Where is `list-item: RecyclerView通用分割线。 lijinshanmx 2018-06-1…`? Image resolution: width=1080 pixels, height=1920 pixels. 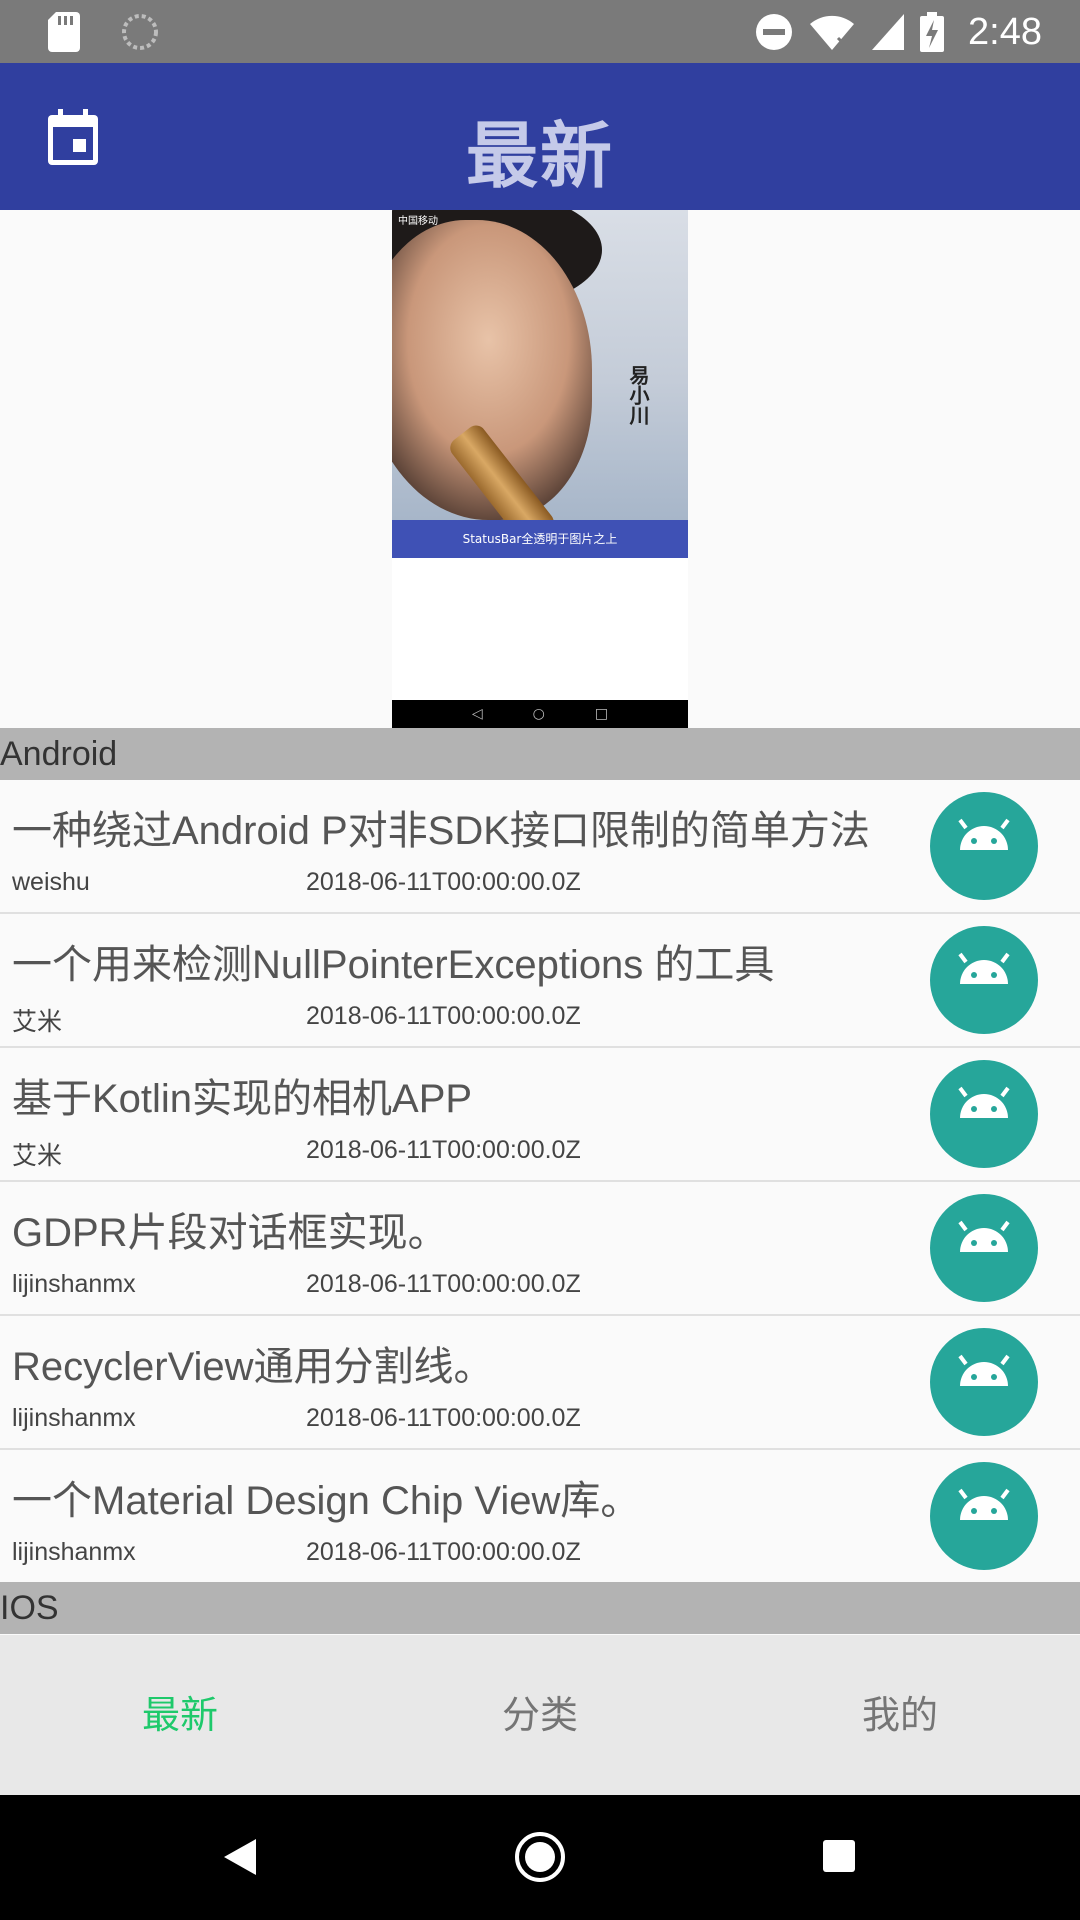
list-item: RecyclerView通用分割线。 lijinshanmx 2018-06-1… is located at coordinates (540, 1383).